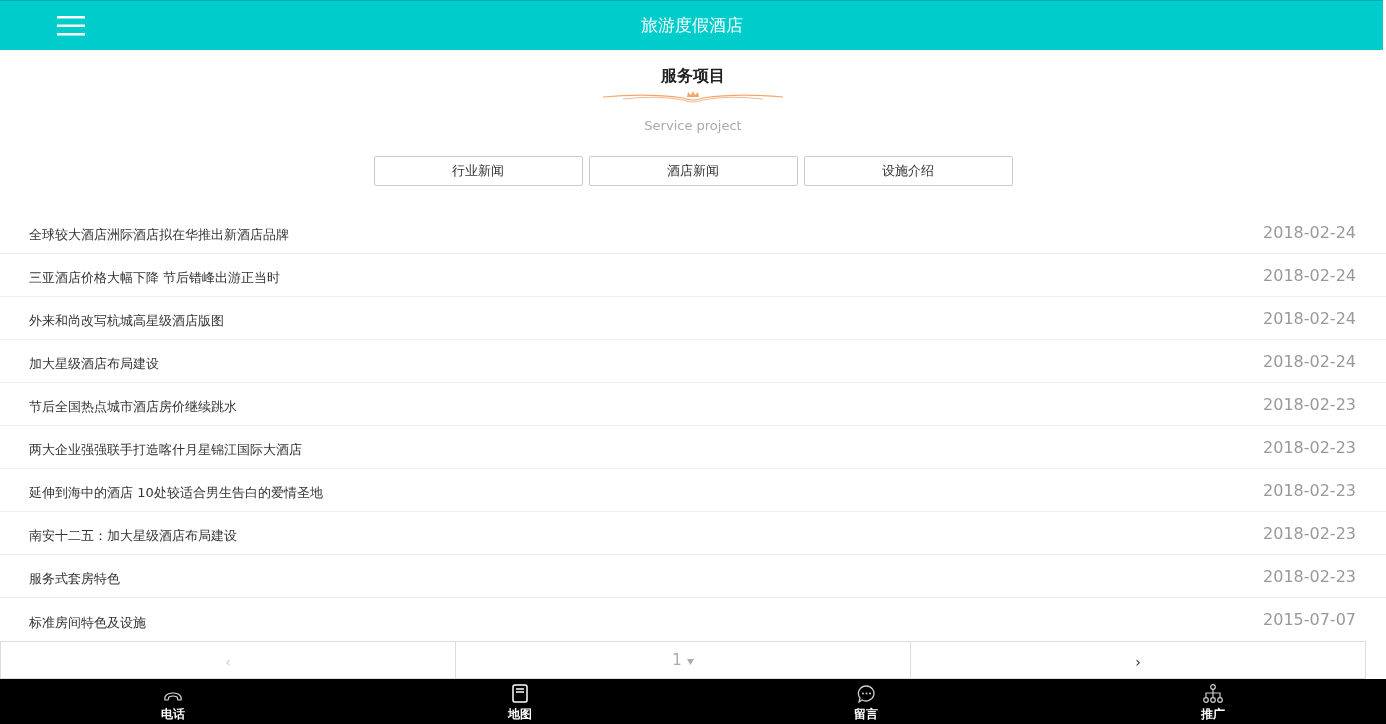 The width and height of the screenshot is (1386, 724). What do you see at coordinates (908, 171) in the screenshot?
I see `category-tab: 设施介绍` at bounding box center [908, 171].